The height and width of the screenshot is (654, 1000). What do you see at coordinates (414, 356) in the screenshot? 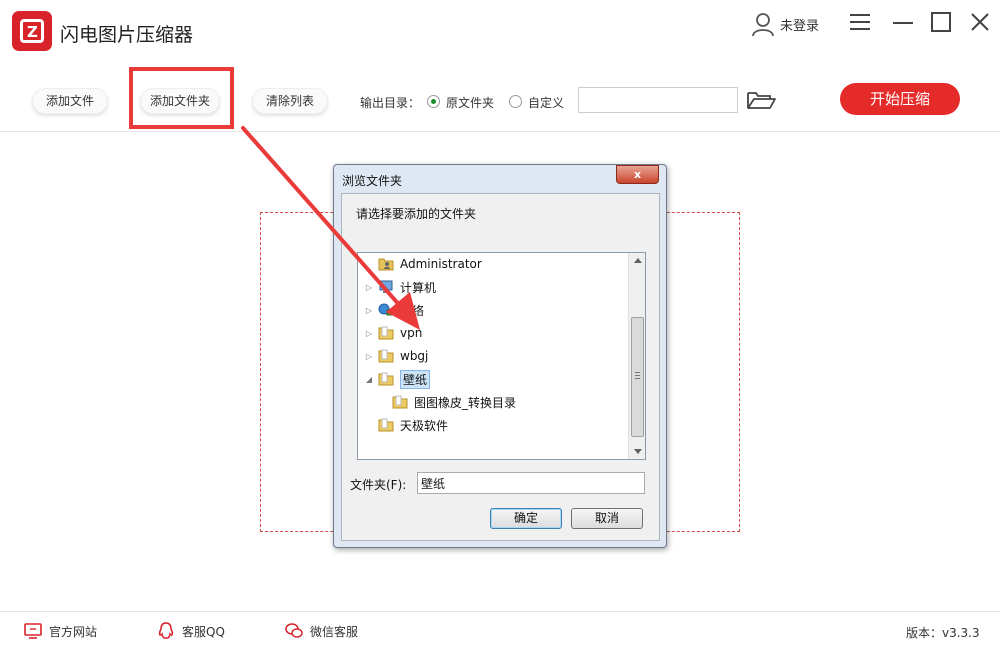
I see `tree-item-label: wbgj` at bounding box center [414, 356].